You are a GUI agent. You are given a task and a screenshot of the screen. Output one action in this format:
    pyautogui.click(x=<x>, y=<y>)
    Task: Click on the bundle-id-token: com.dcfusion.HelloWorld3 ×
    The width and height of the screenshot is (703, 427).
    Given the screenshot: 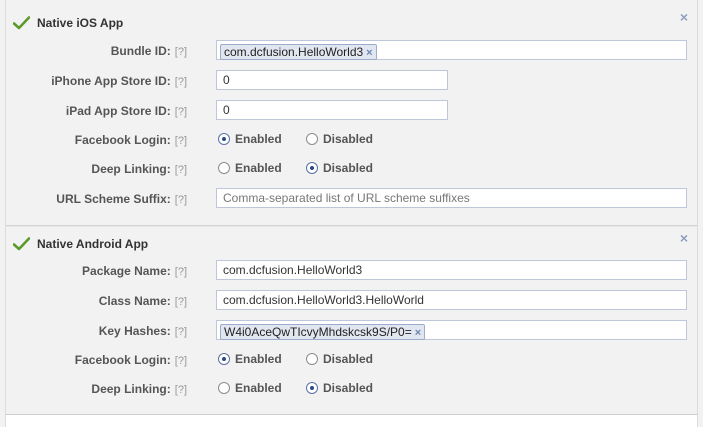 What is the action you would take?
    pyautogui.click(x=298, y=52)
    